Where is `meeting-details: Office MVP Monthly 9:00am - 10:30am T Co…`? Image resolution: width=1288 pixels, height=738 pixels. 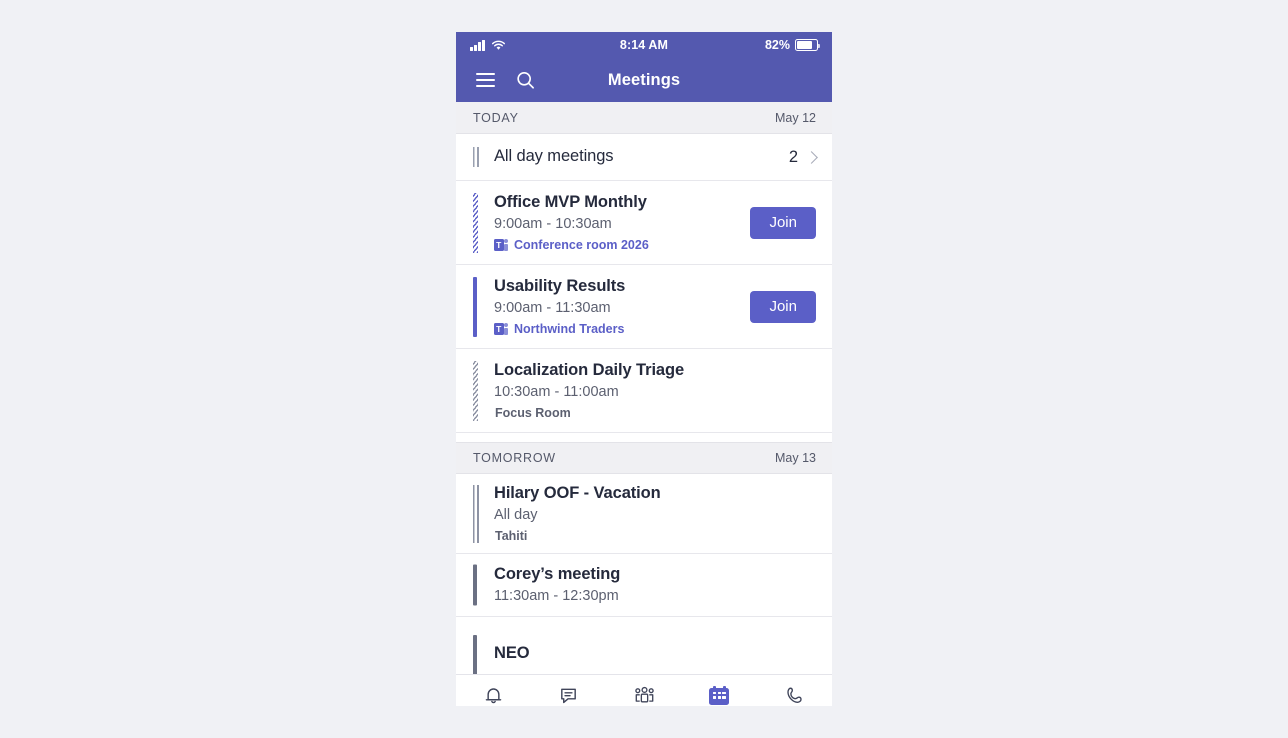
meeting-details: Office MVP Monthly 9:00am - 10:30am T Co… is located at coordinates (616, 222).